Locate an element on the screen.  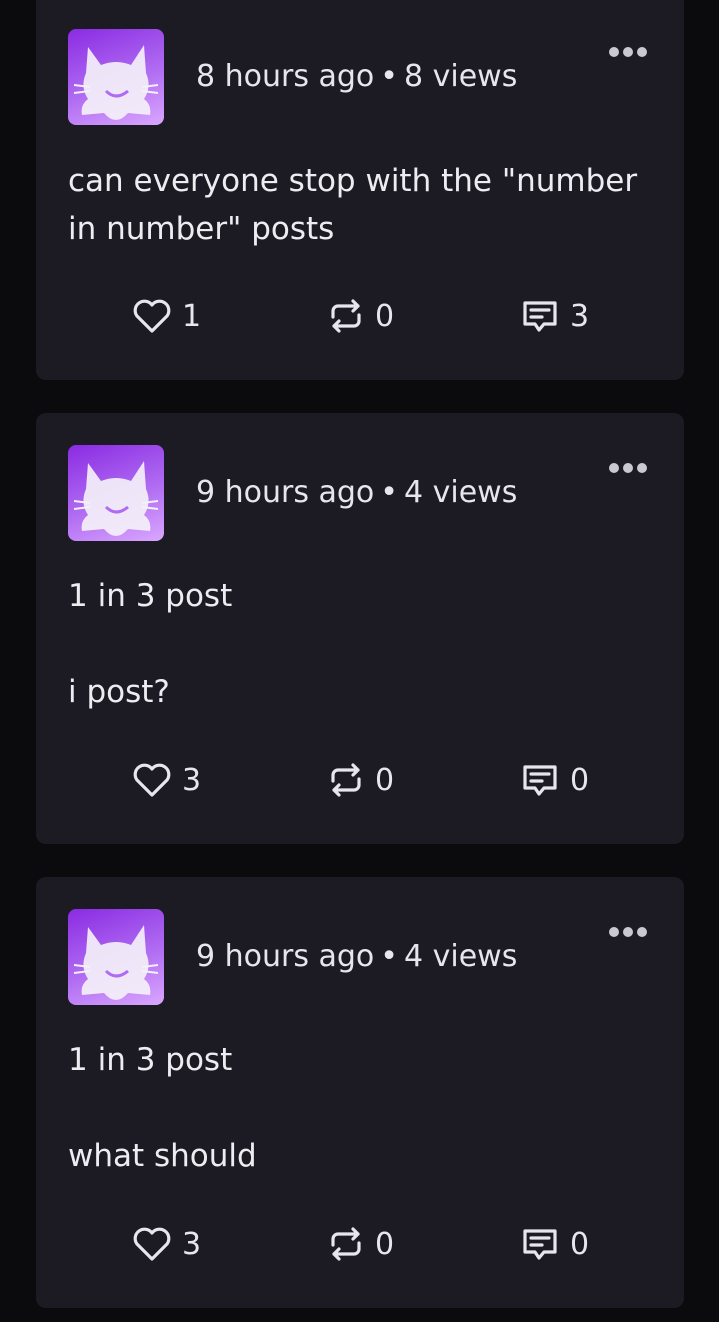
post-actions: 1 0 3 is located at coordinates (360, 316).